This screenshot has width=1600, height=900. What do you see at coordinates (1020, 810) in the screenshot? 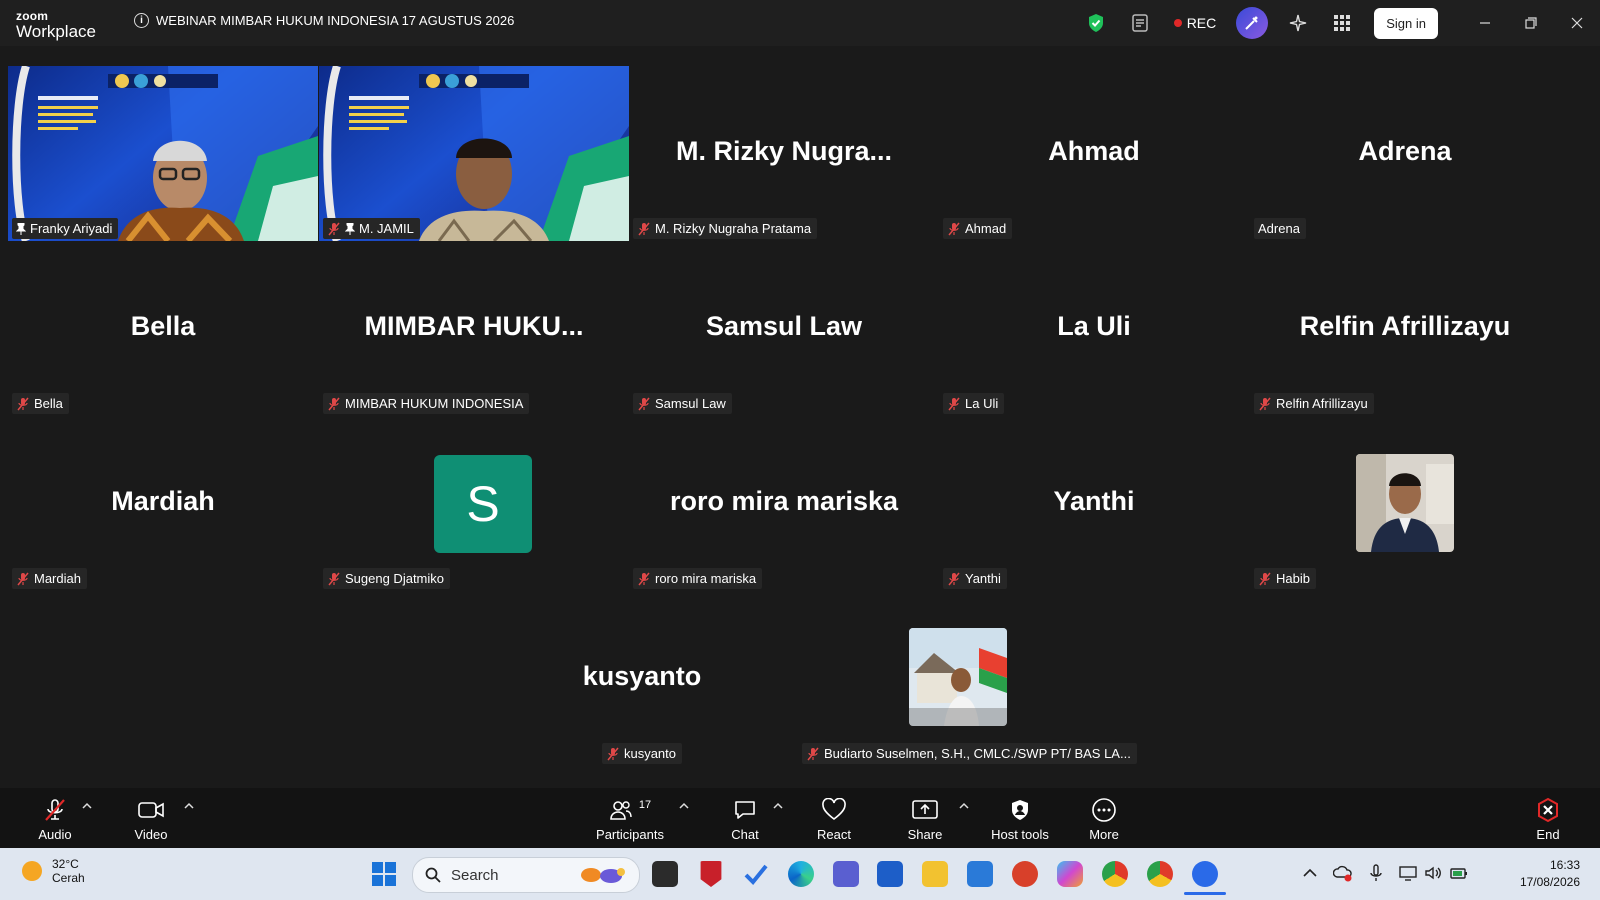
I see `host-shield-icon` at bounding box center [1020, 810].